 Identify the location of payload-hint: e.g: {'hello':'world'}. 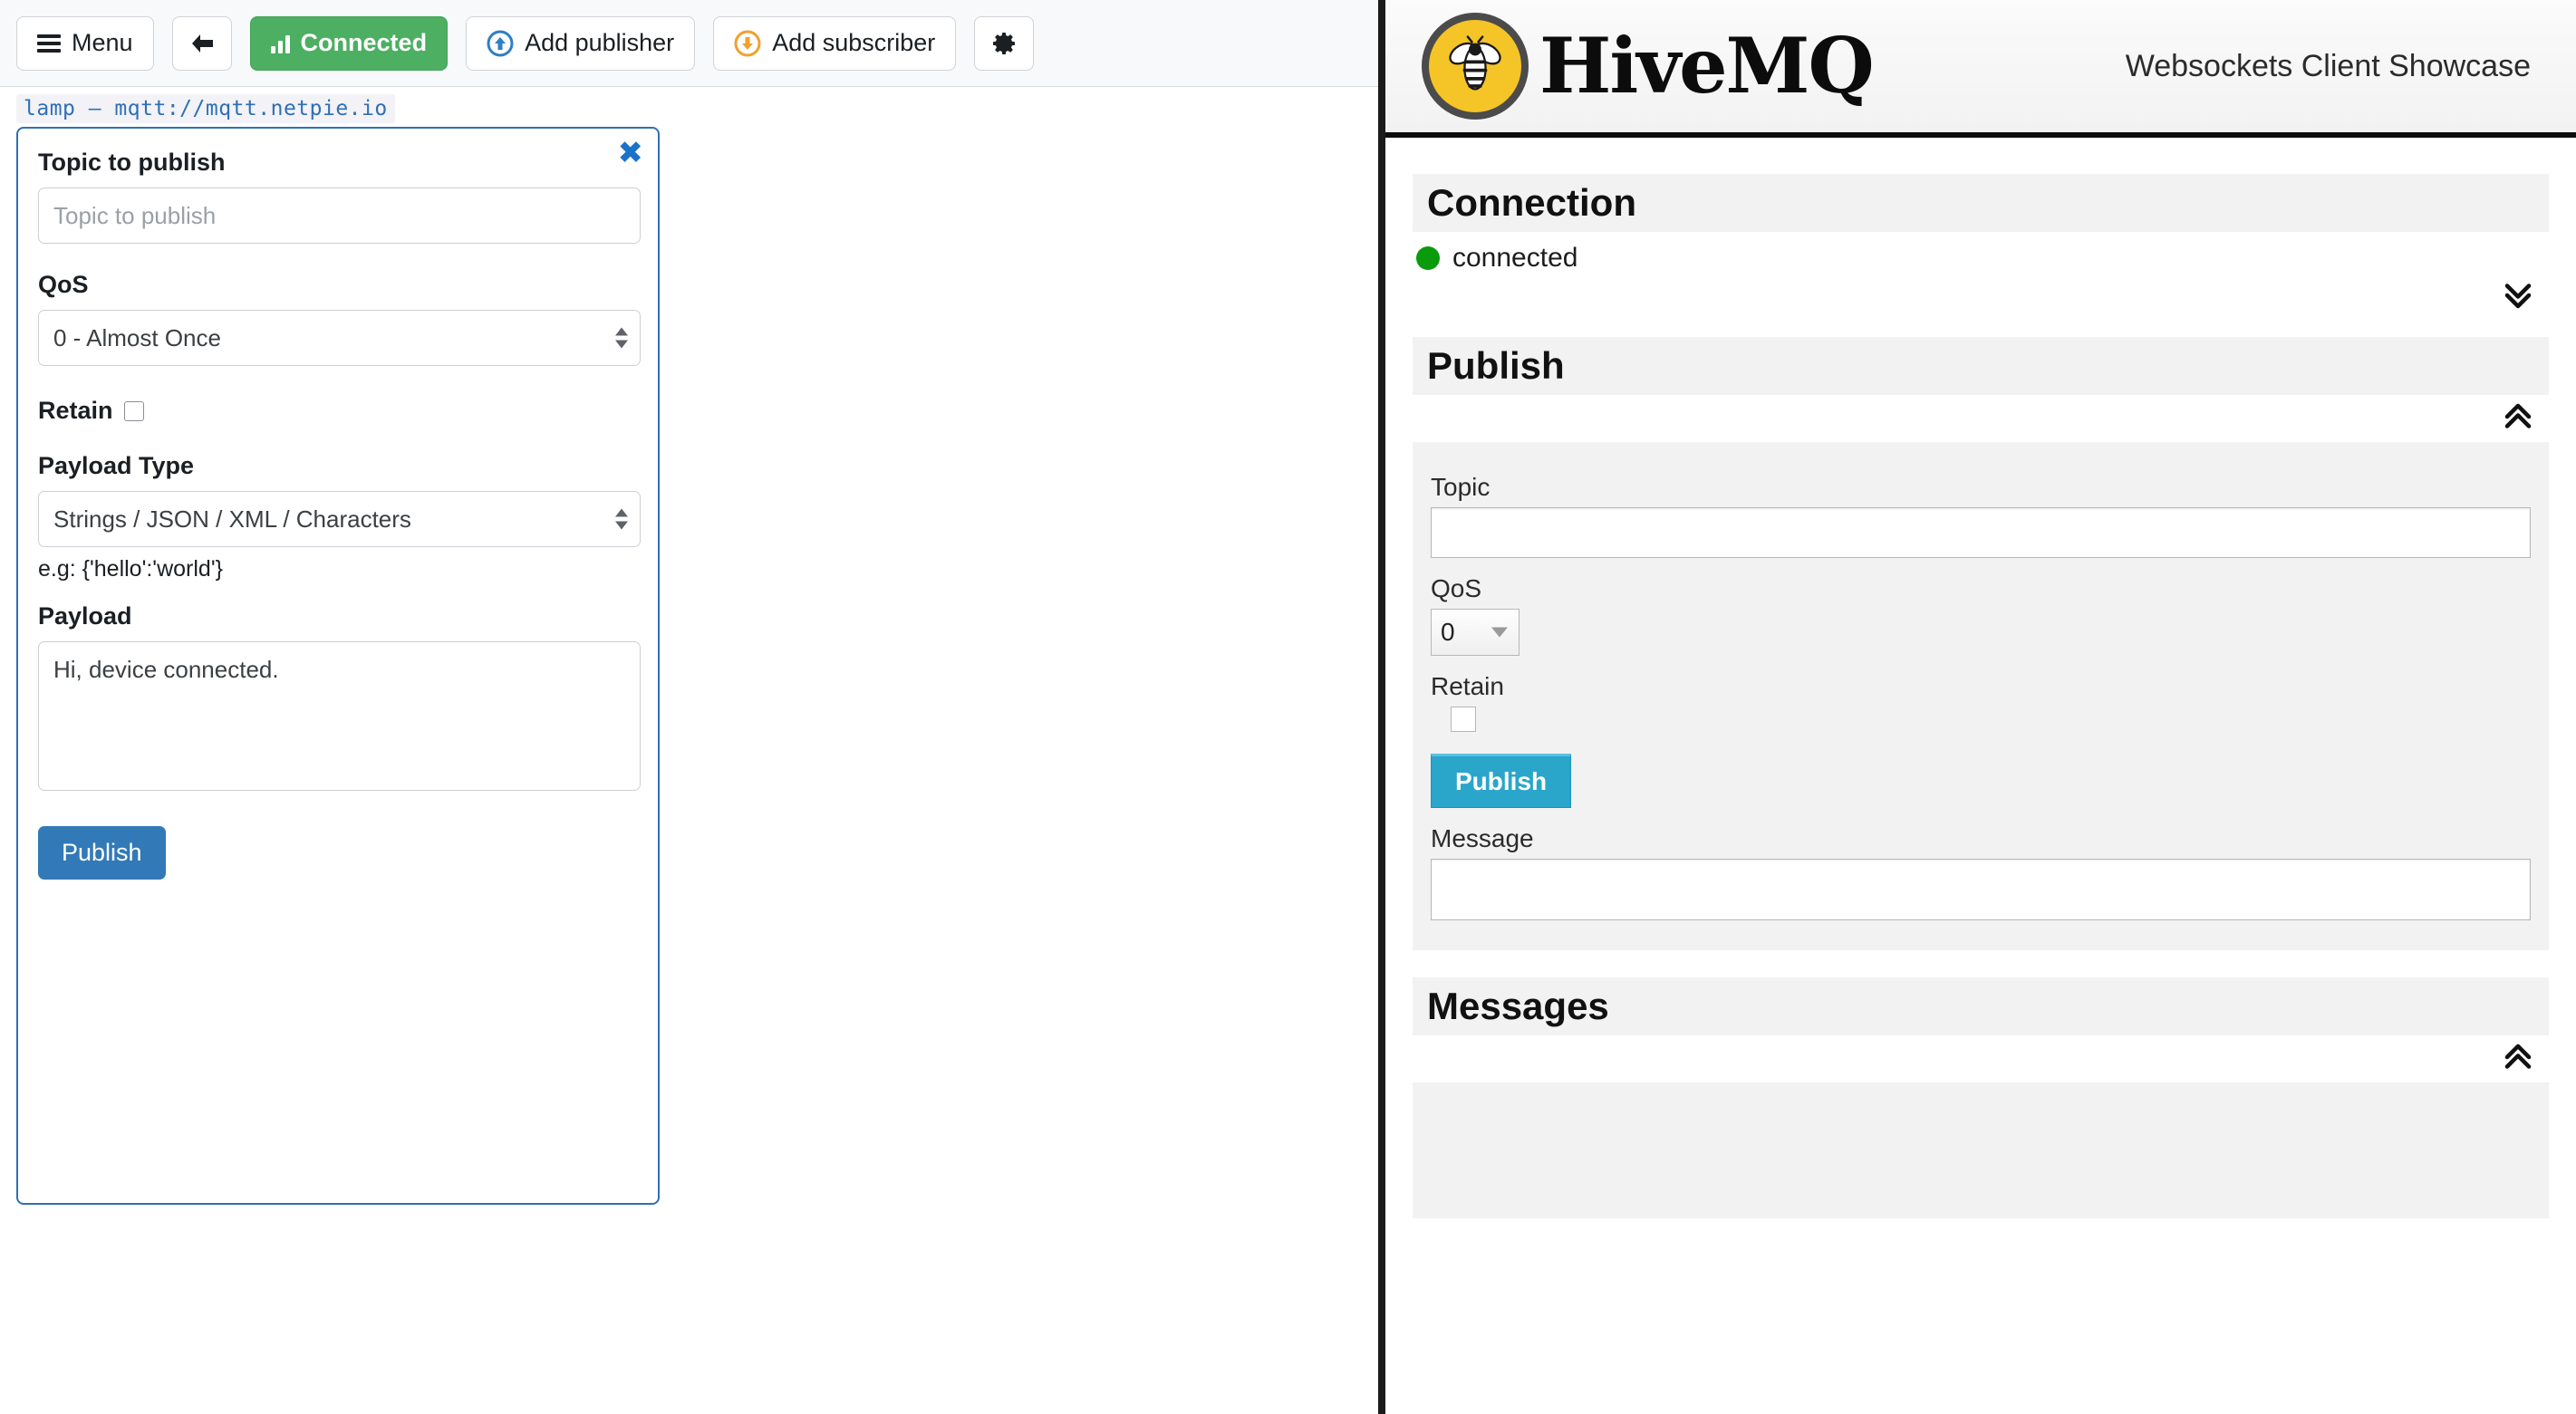
(130, 569).